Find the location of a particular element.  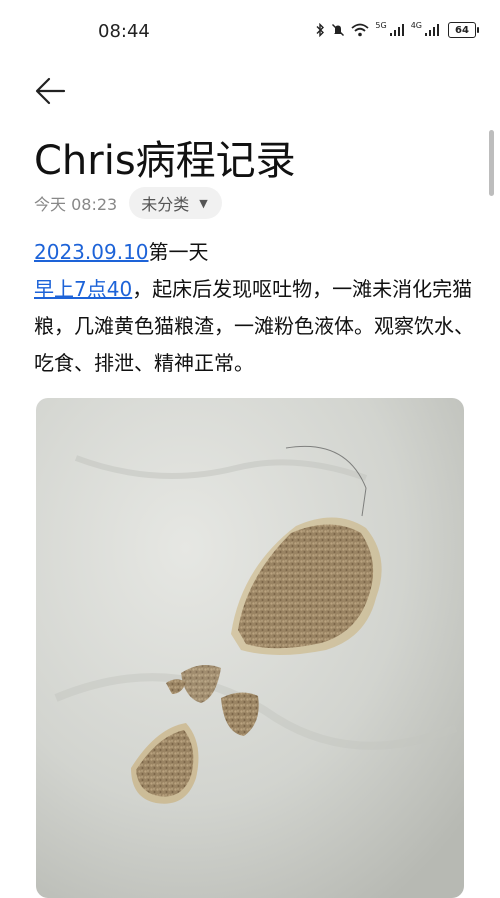

net-4g-label: 4G is located at coordinates (416, 25).